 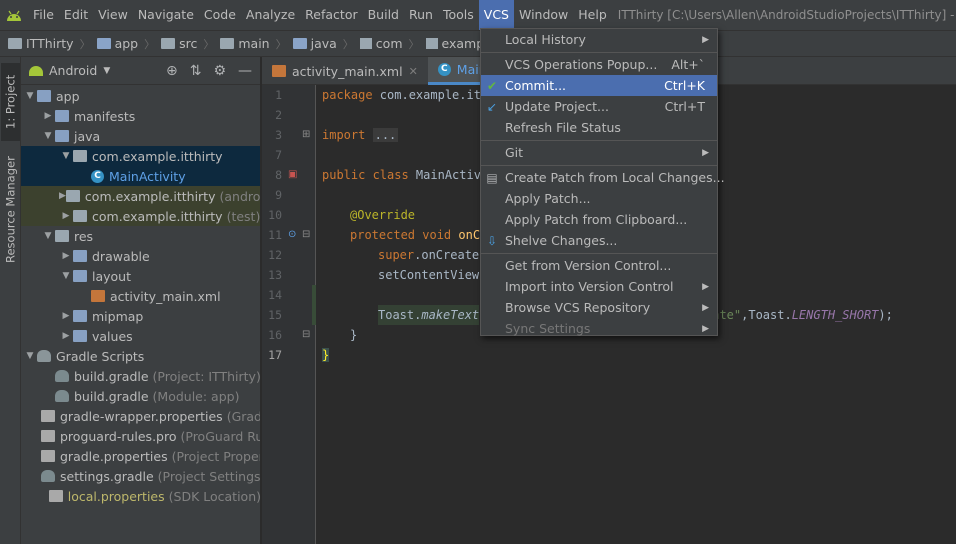 What do you see at coordinates (140, 156) in the screenshot?
I see `tree-item: ▼ com.example.itthirty` at bounding box center [140, 156].